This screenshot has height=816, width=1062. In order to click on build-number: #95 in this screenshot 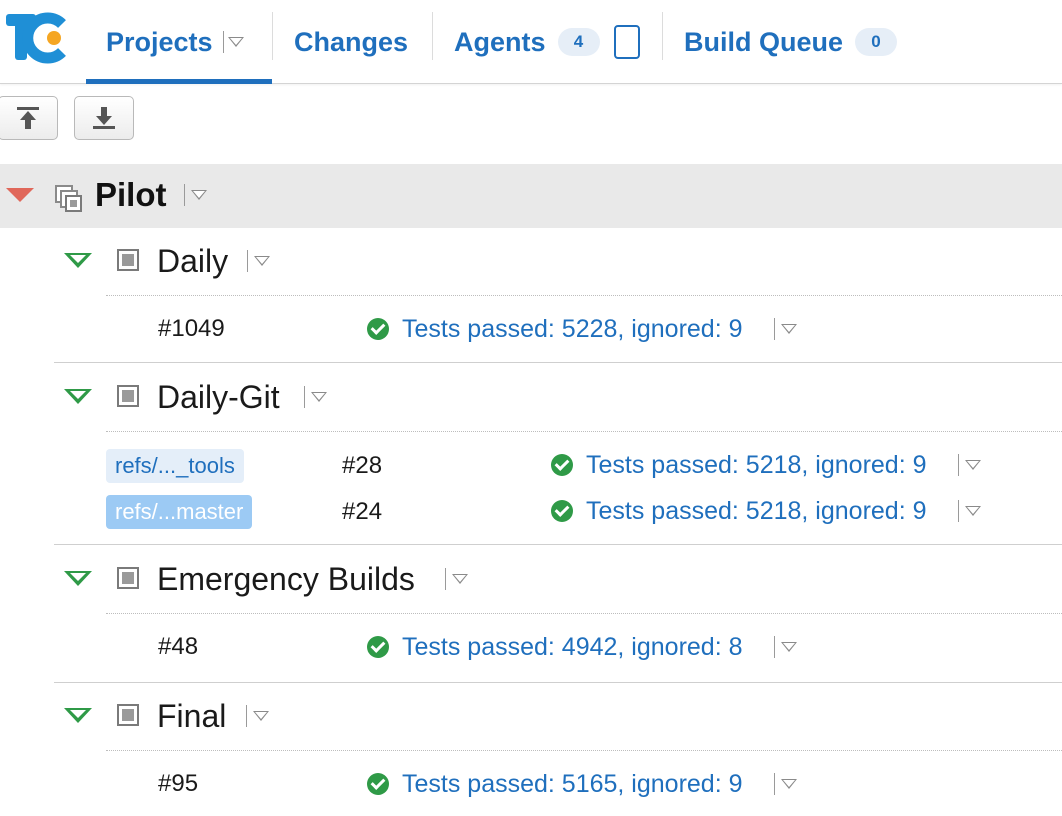, I will do `click(178, 784)`.